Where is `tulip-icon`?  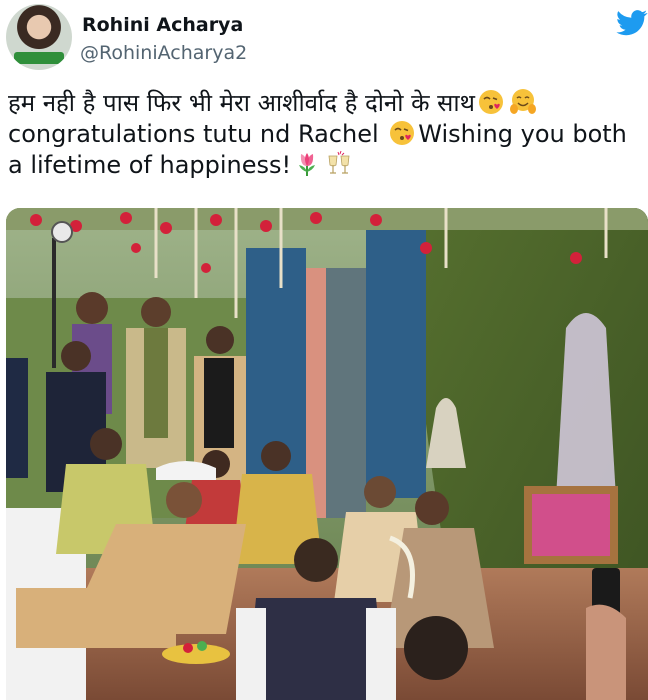
tulip-icon is located at coordinates (307, 164).